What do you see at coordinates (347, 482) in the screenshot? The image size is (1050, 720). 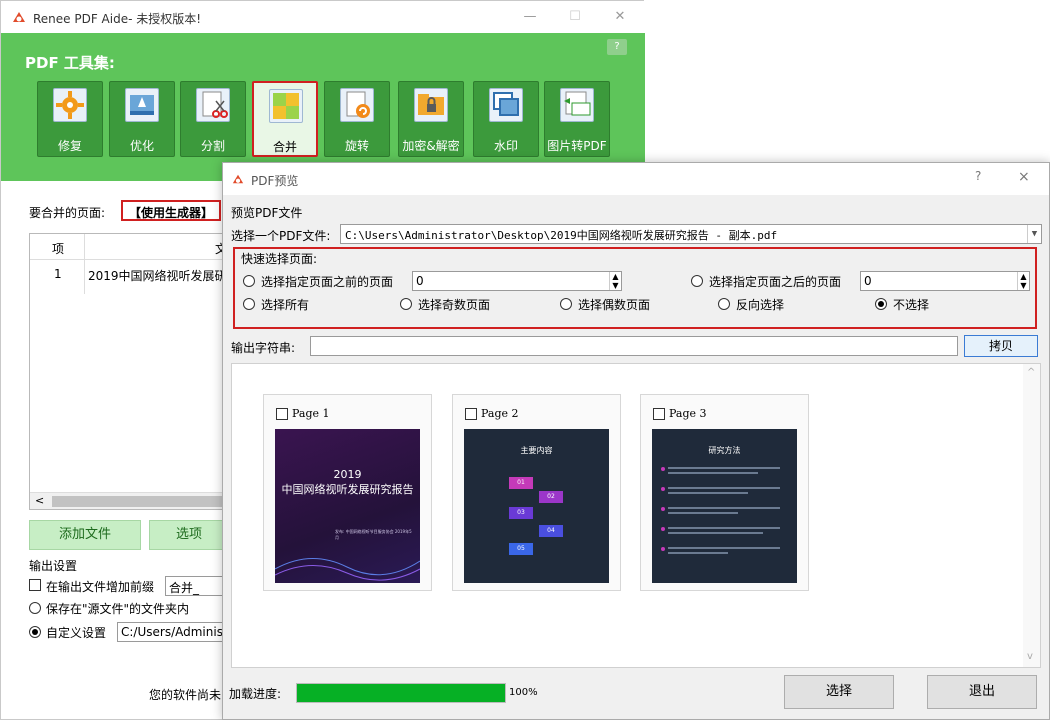 I see `thumbnail-heading: 2019 中国网络视听发展研究报告` at bounding box center [347, 482].